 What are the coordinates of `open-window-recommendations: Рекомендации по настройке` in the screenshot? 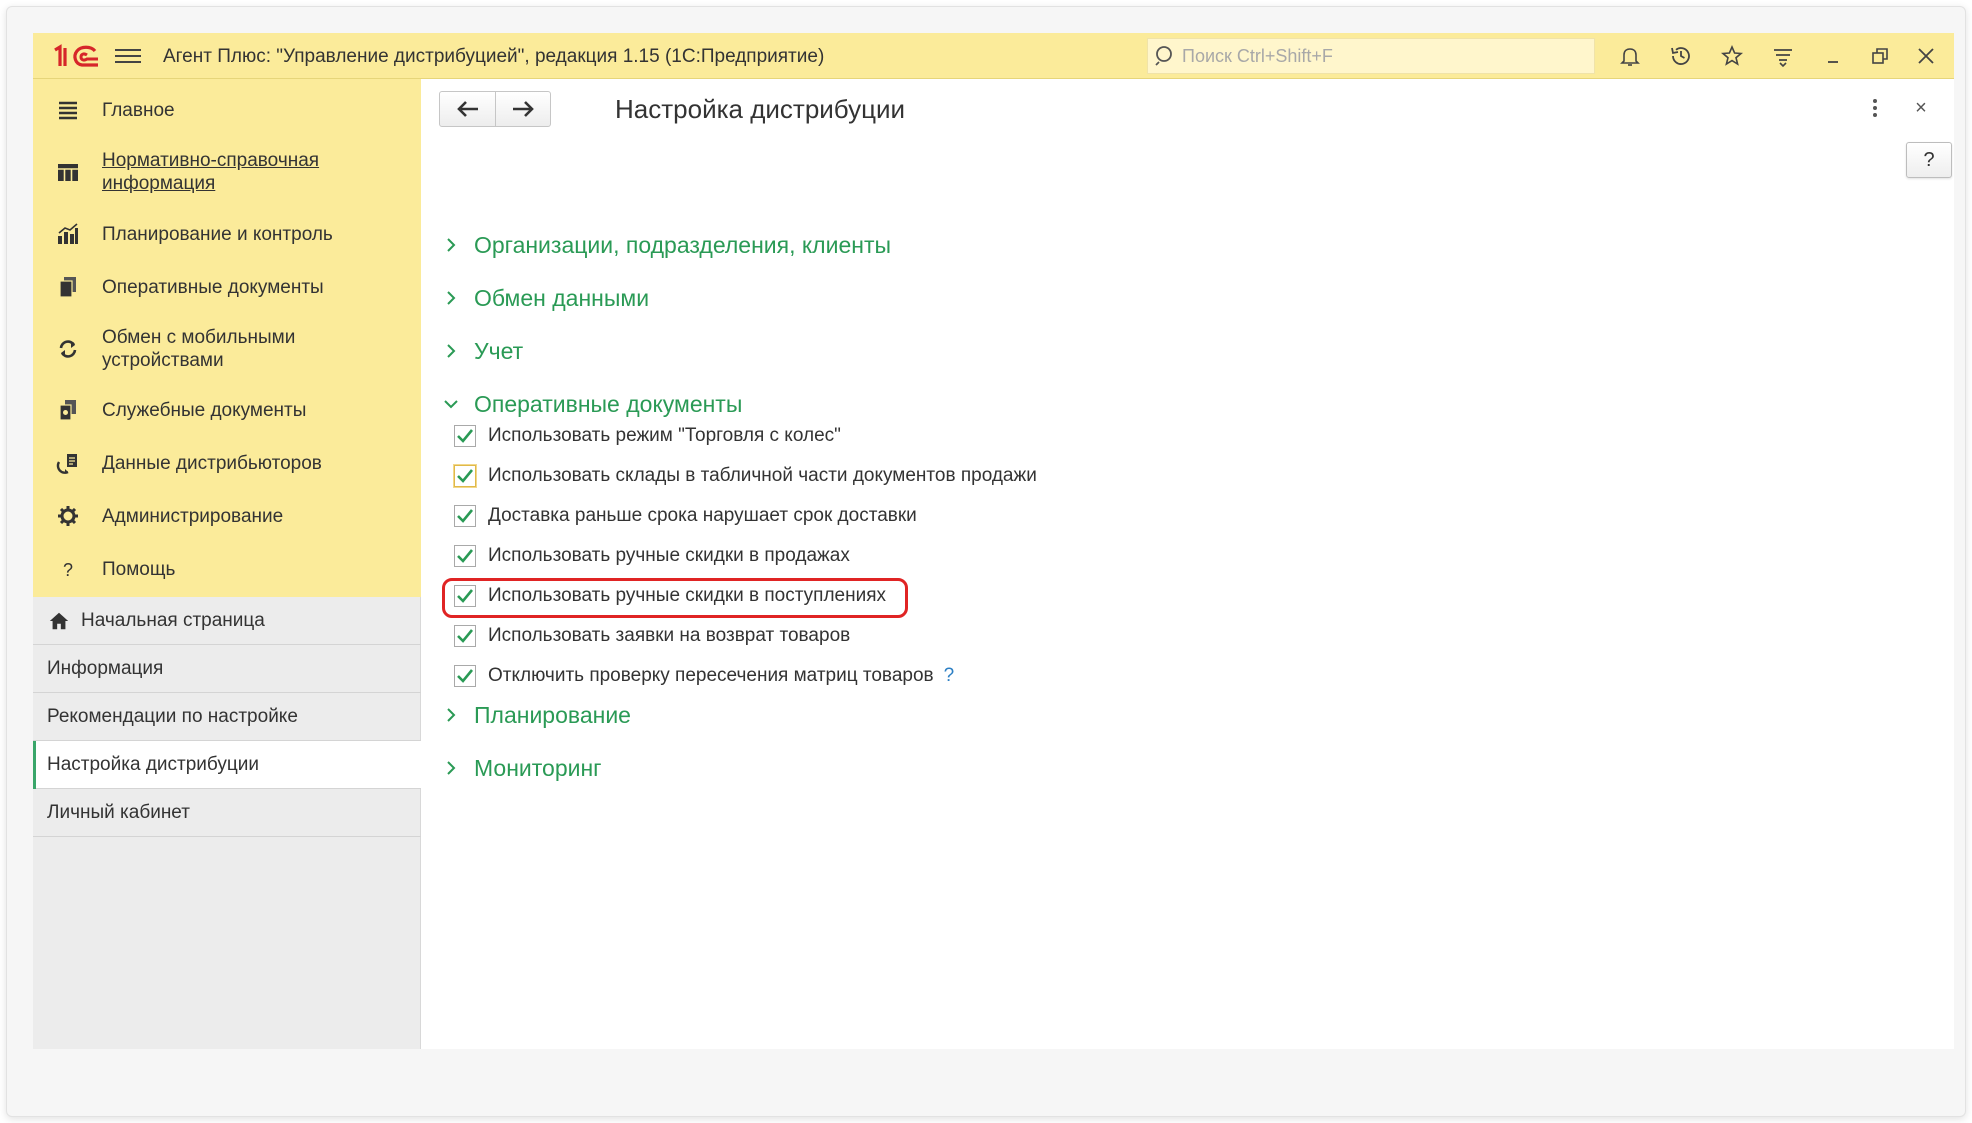 It's located at (227, 717).